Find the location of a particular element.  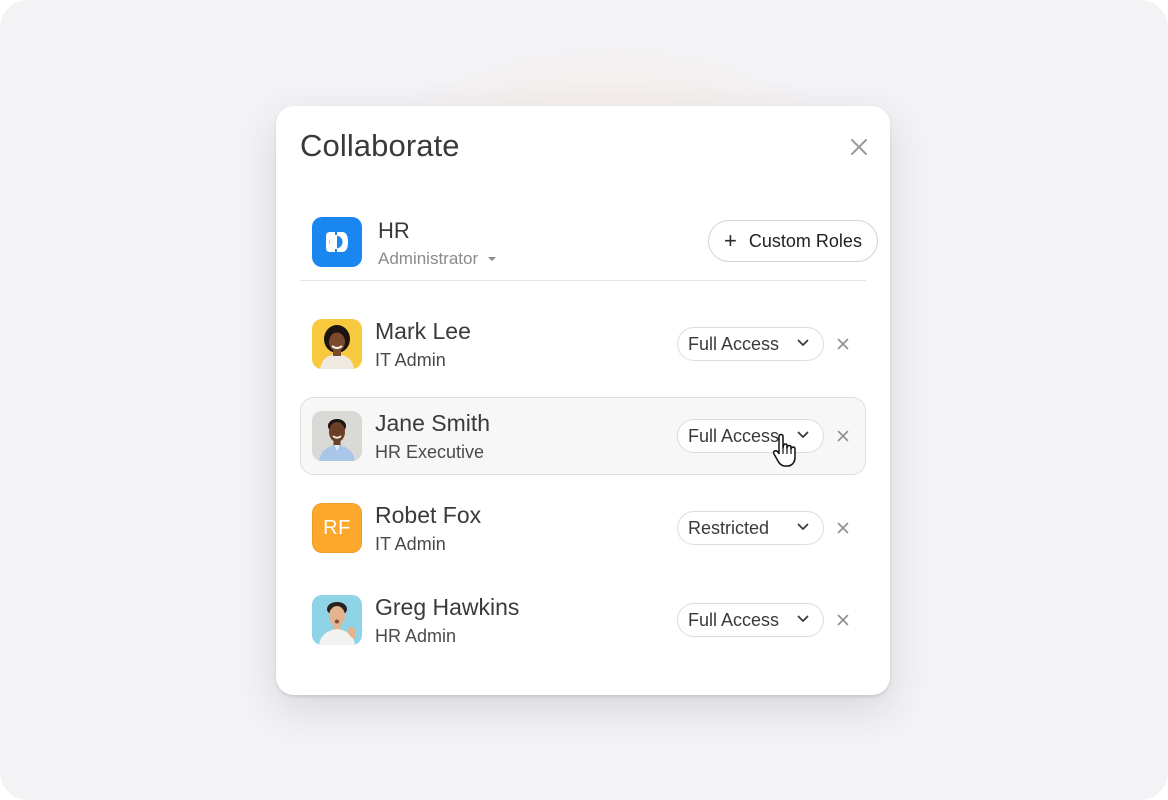

org-name: HR is located at coordinates (394, 230).